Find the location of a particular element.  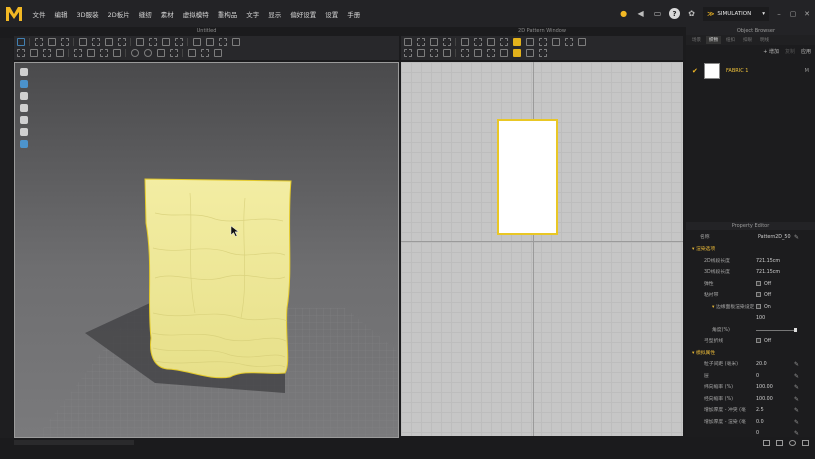

graphic-tool-icon is located at coordinates (160, 52).